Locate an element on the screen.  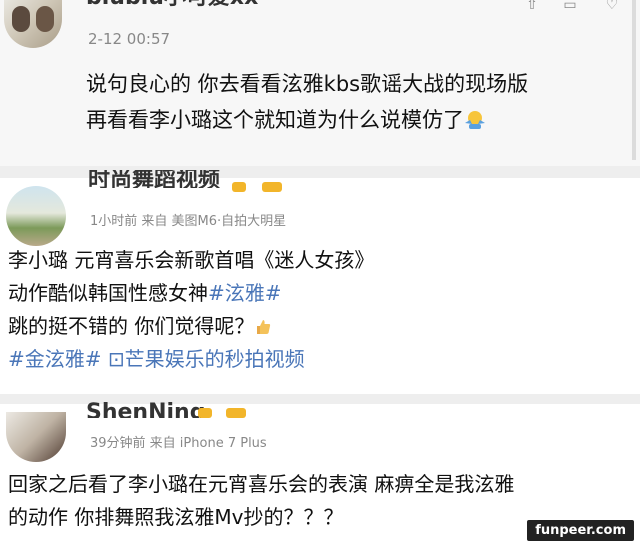
text-line: 的动作 你排舞照我泫雅Mv抄的？？？ is located at coordinates (176, 517).